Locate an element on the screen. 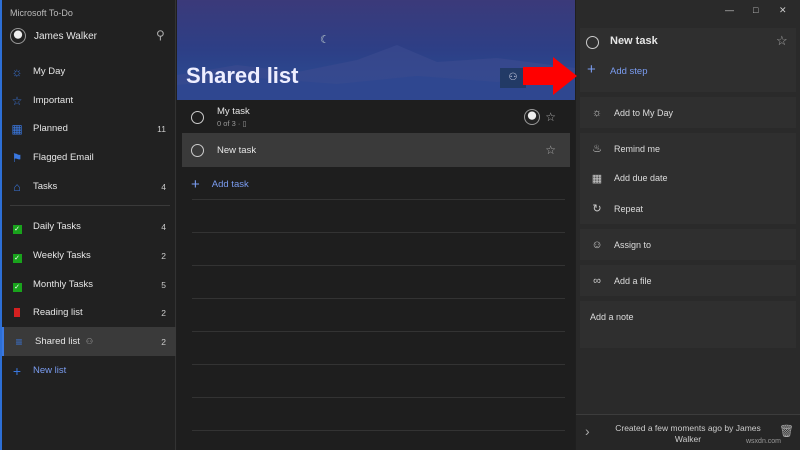 The image size is (800, 450). app-title: Microsoft To-Do is located at coordinates (41, 13).